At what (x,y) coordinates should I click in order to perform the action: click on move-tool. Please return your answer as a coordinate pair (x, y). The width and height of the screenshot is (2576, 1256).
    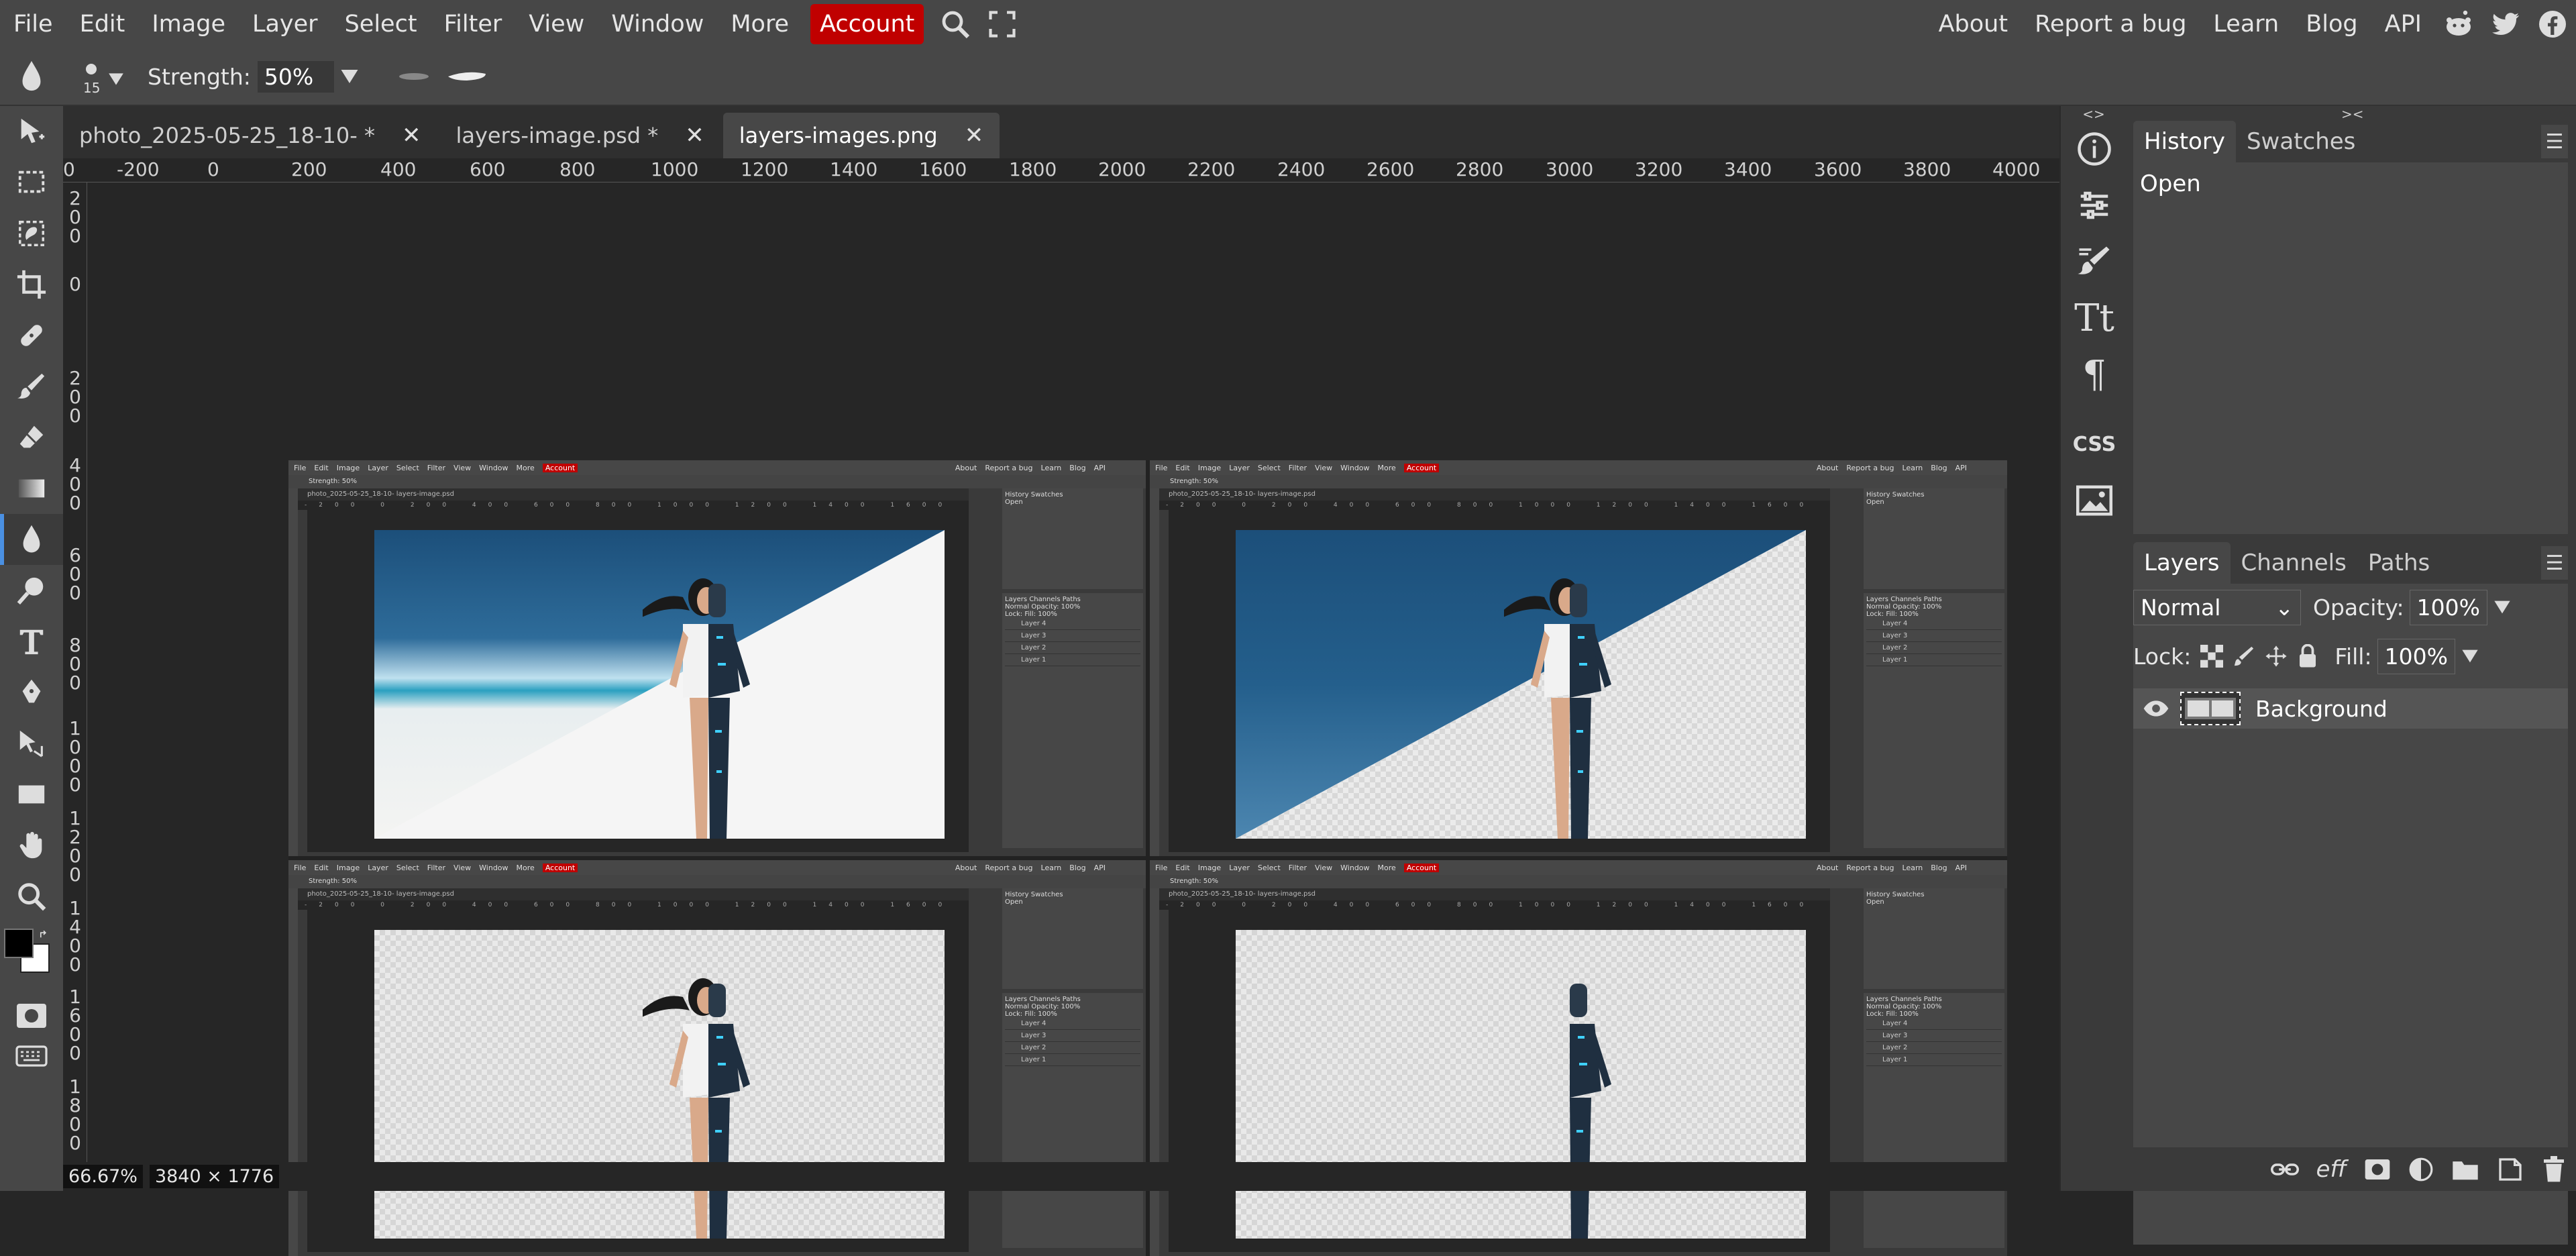
    Looking at the image, I should click on (31, 131).